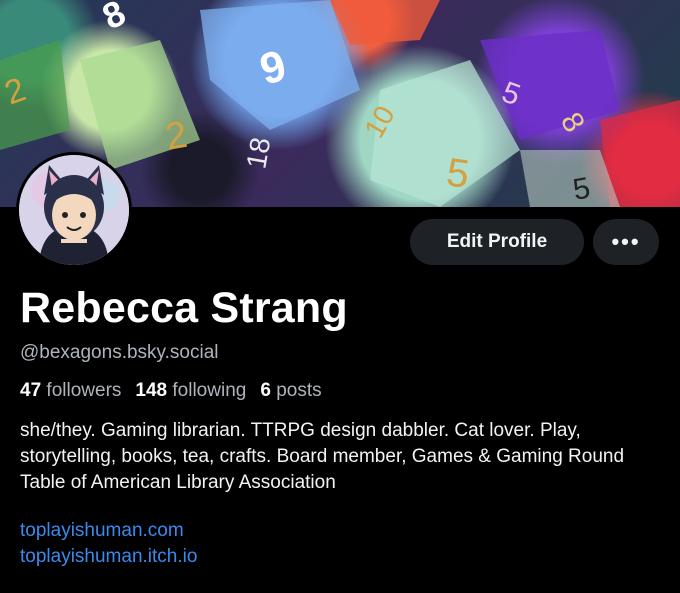  Describe the element at coordinates (184, 308) in the screenshot. I see `display-name: Rebecca Strang` at that location.